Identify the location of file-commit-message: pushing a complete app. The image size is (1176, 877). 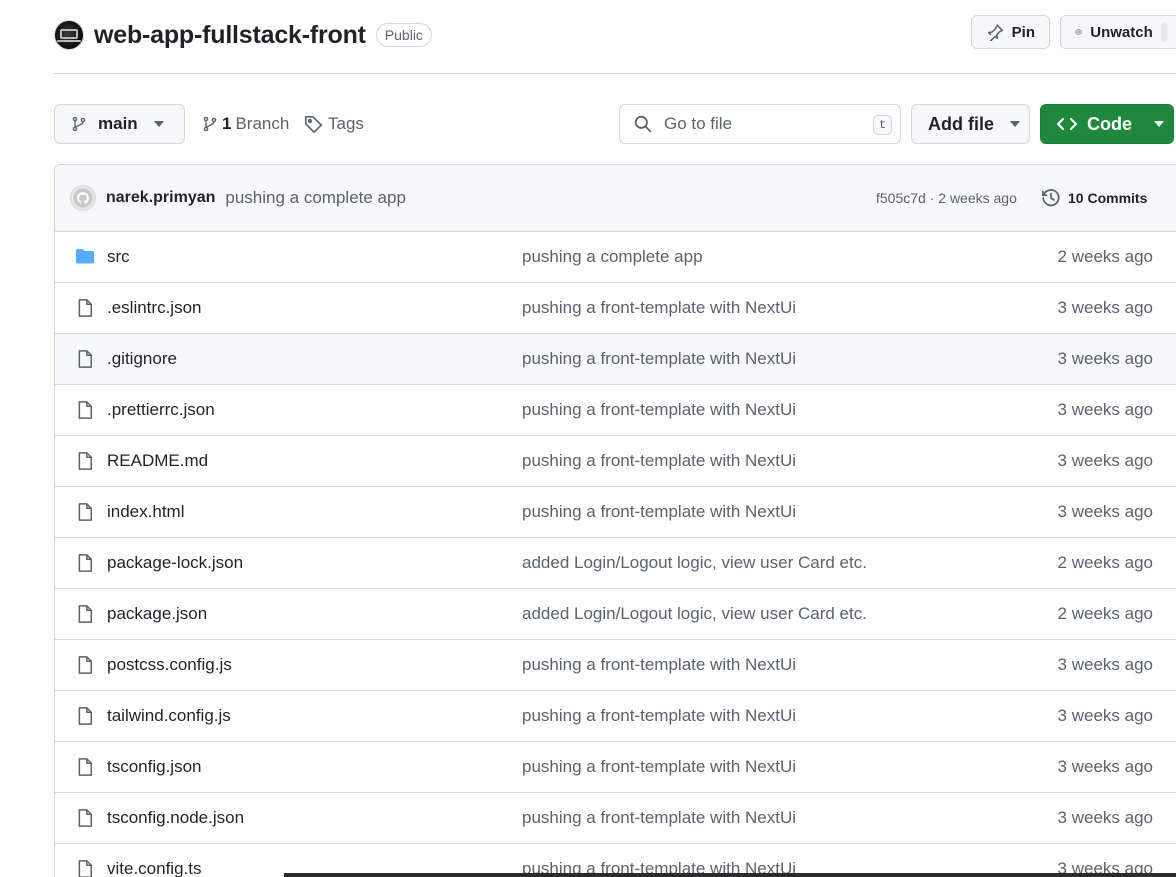
(612, 257).